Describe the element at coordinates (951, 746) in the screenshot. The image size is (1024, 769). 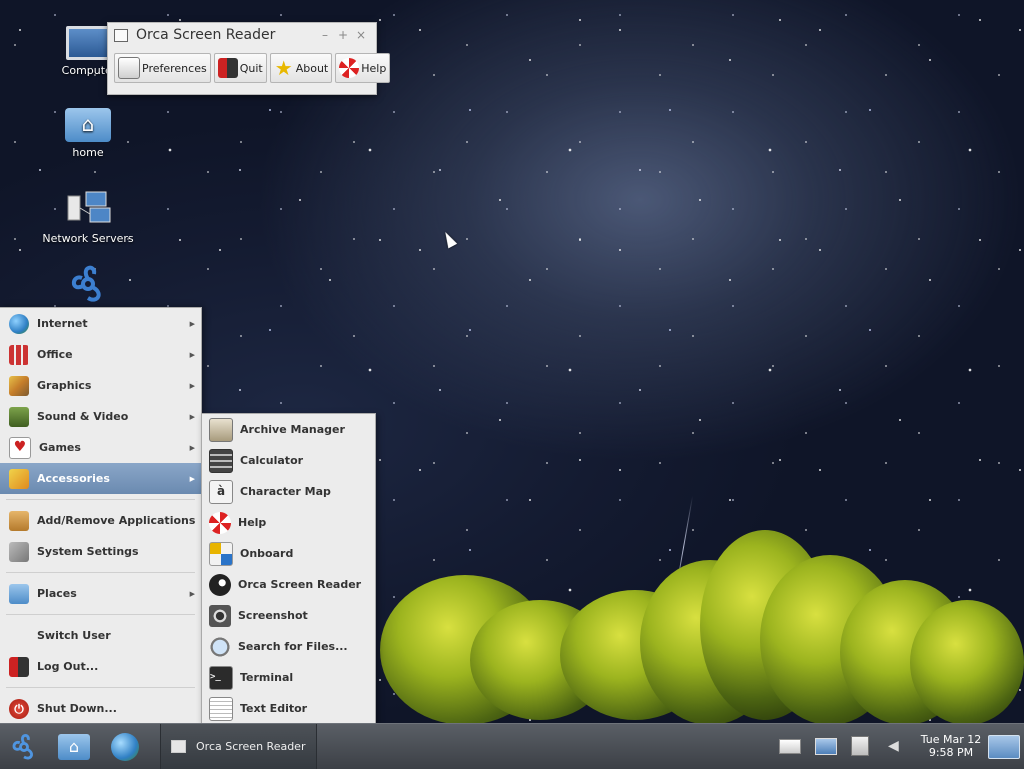
I see `clock: Tue Mar 12 9:58 PM` at that location.